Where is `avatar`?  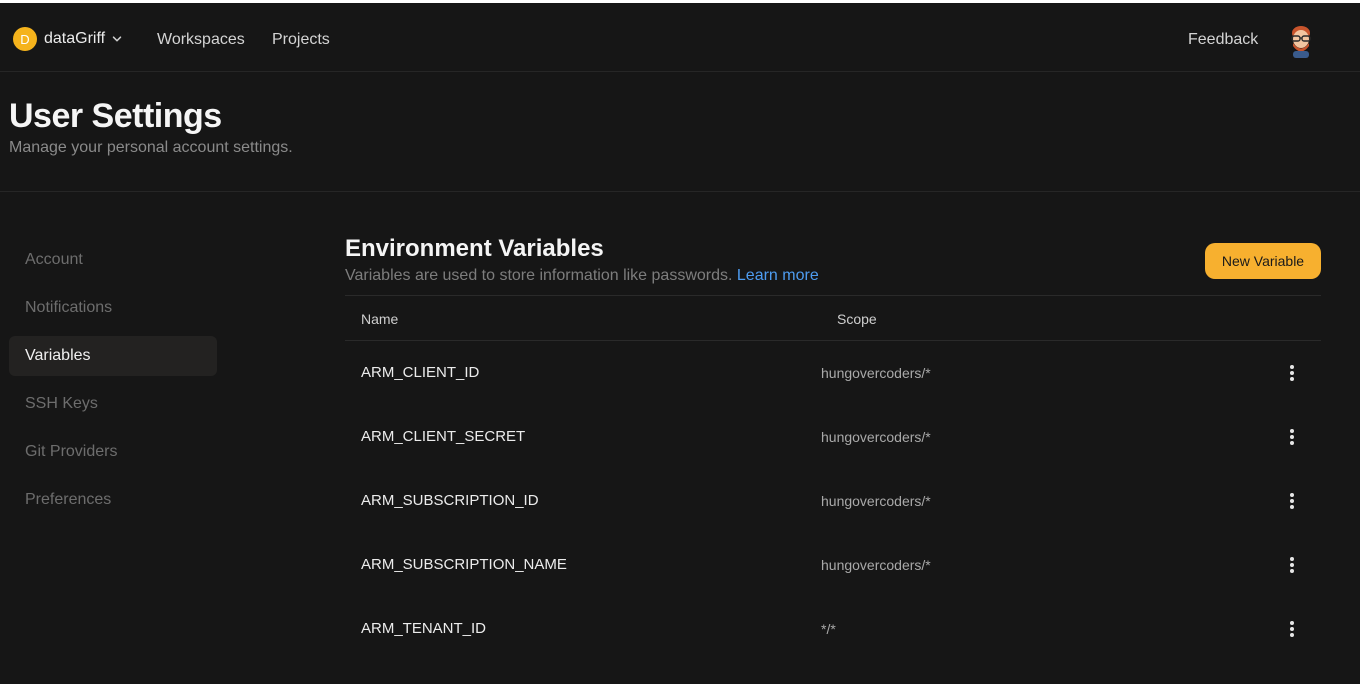
avatar is located at coordinates (1301, 41).